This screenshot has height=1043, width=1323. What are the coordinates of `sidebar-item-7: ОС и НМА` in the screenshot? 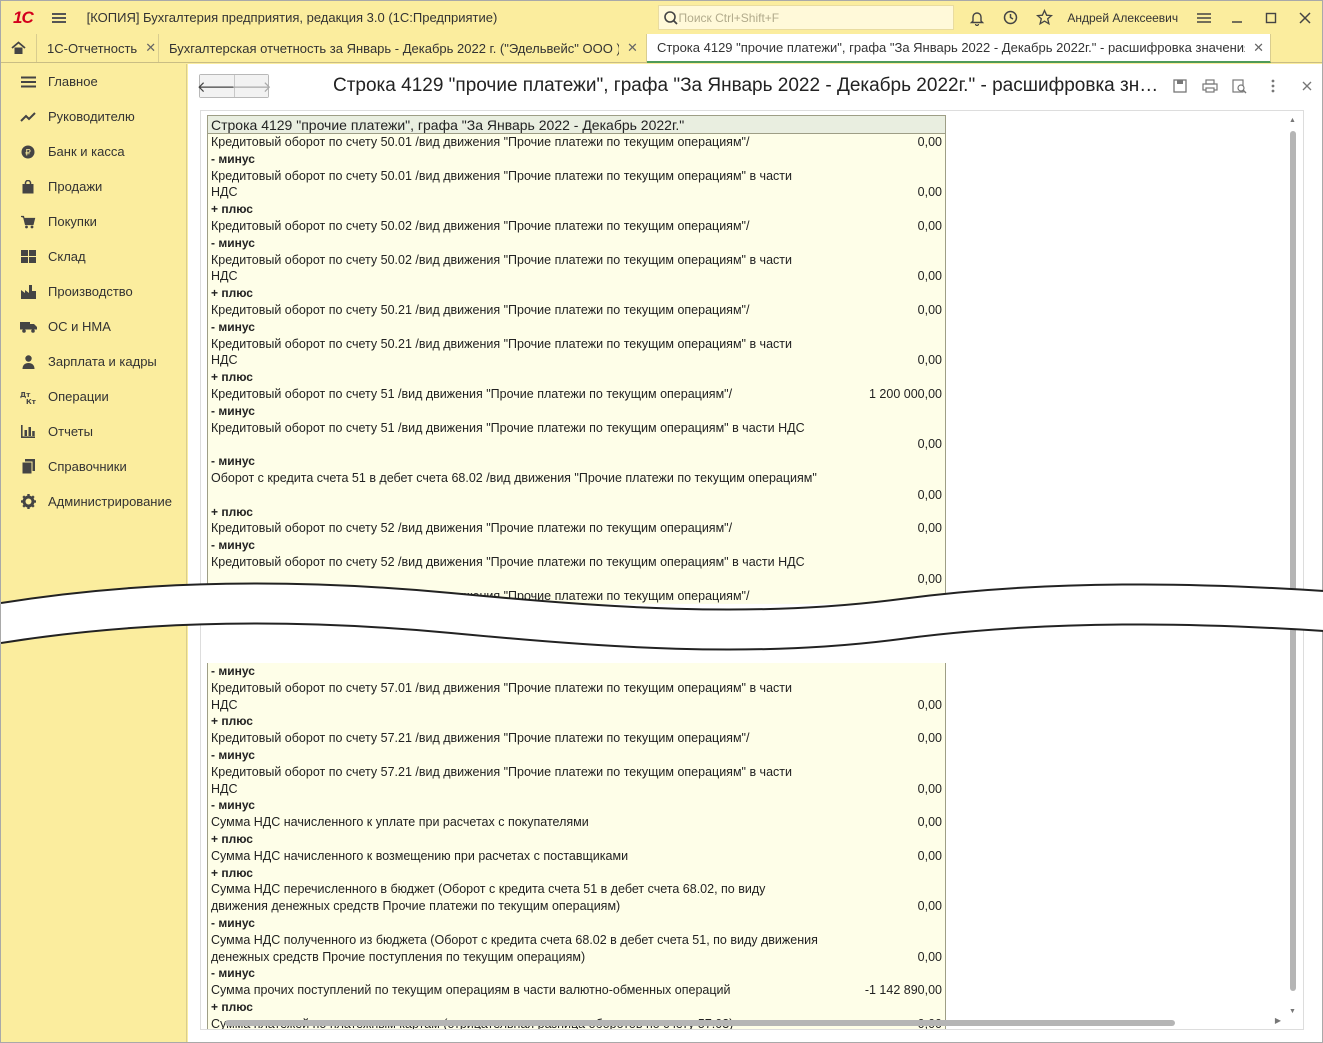 It's located at (93, 326).